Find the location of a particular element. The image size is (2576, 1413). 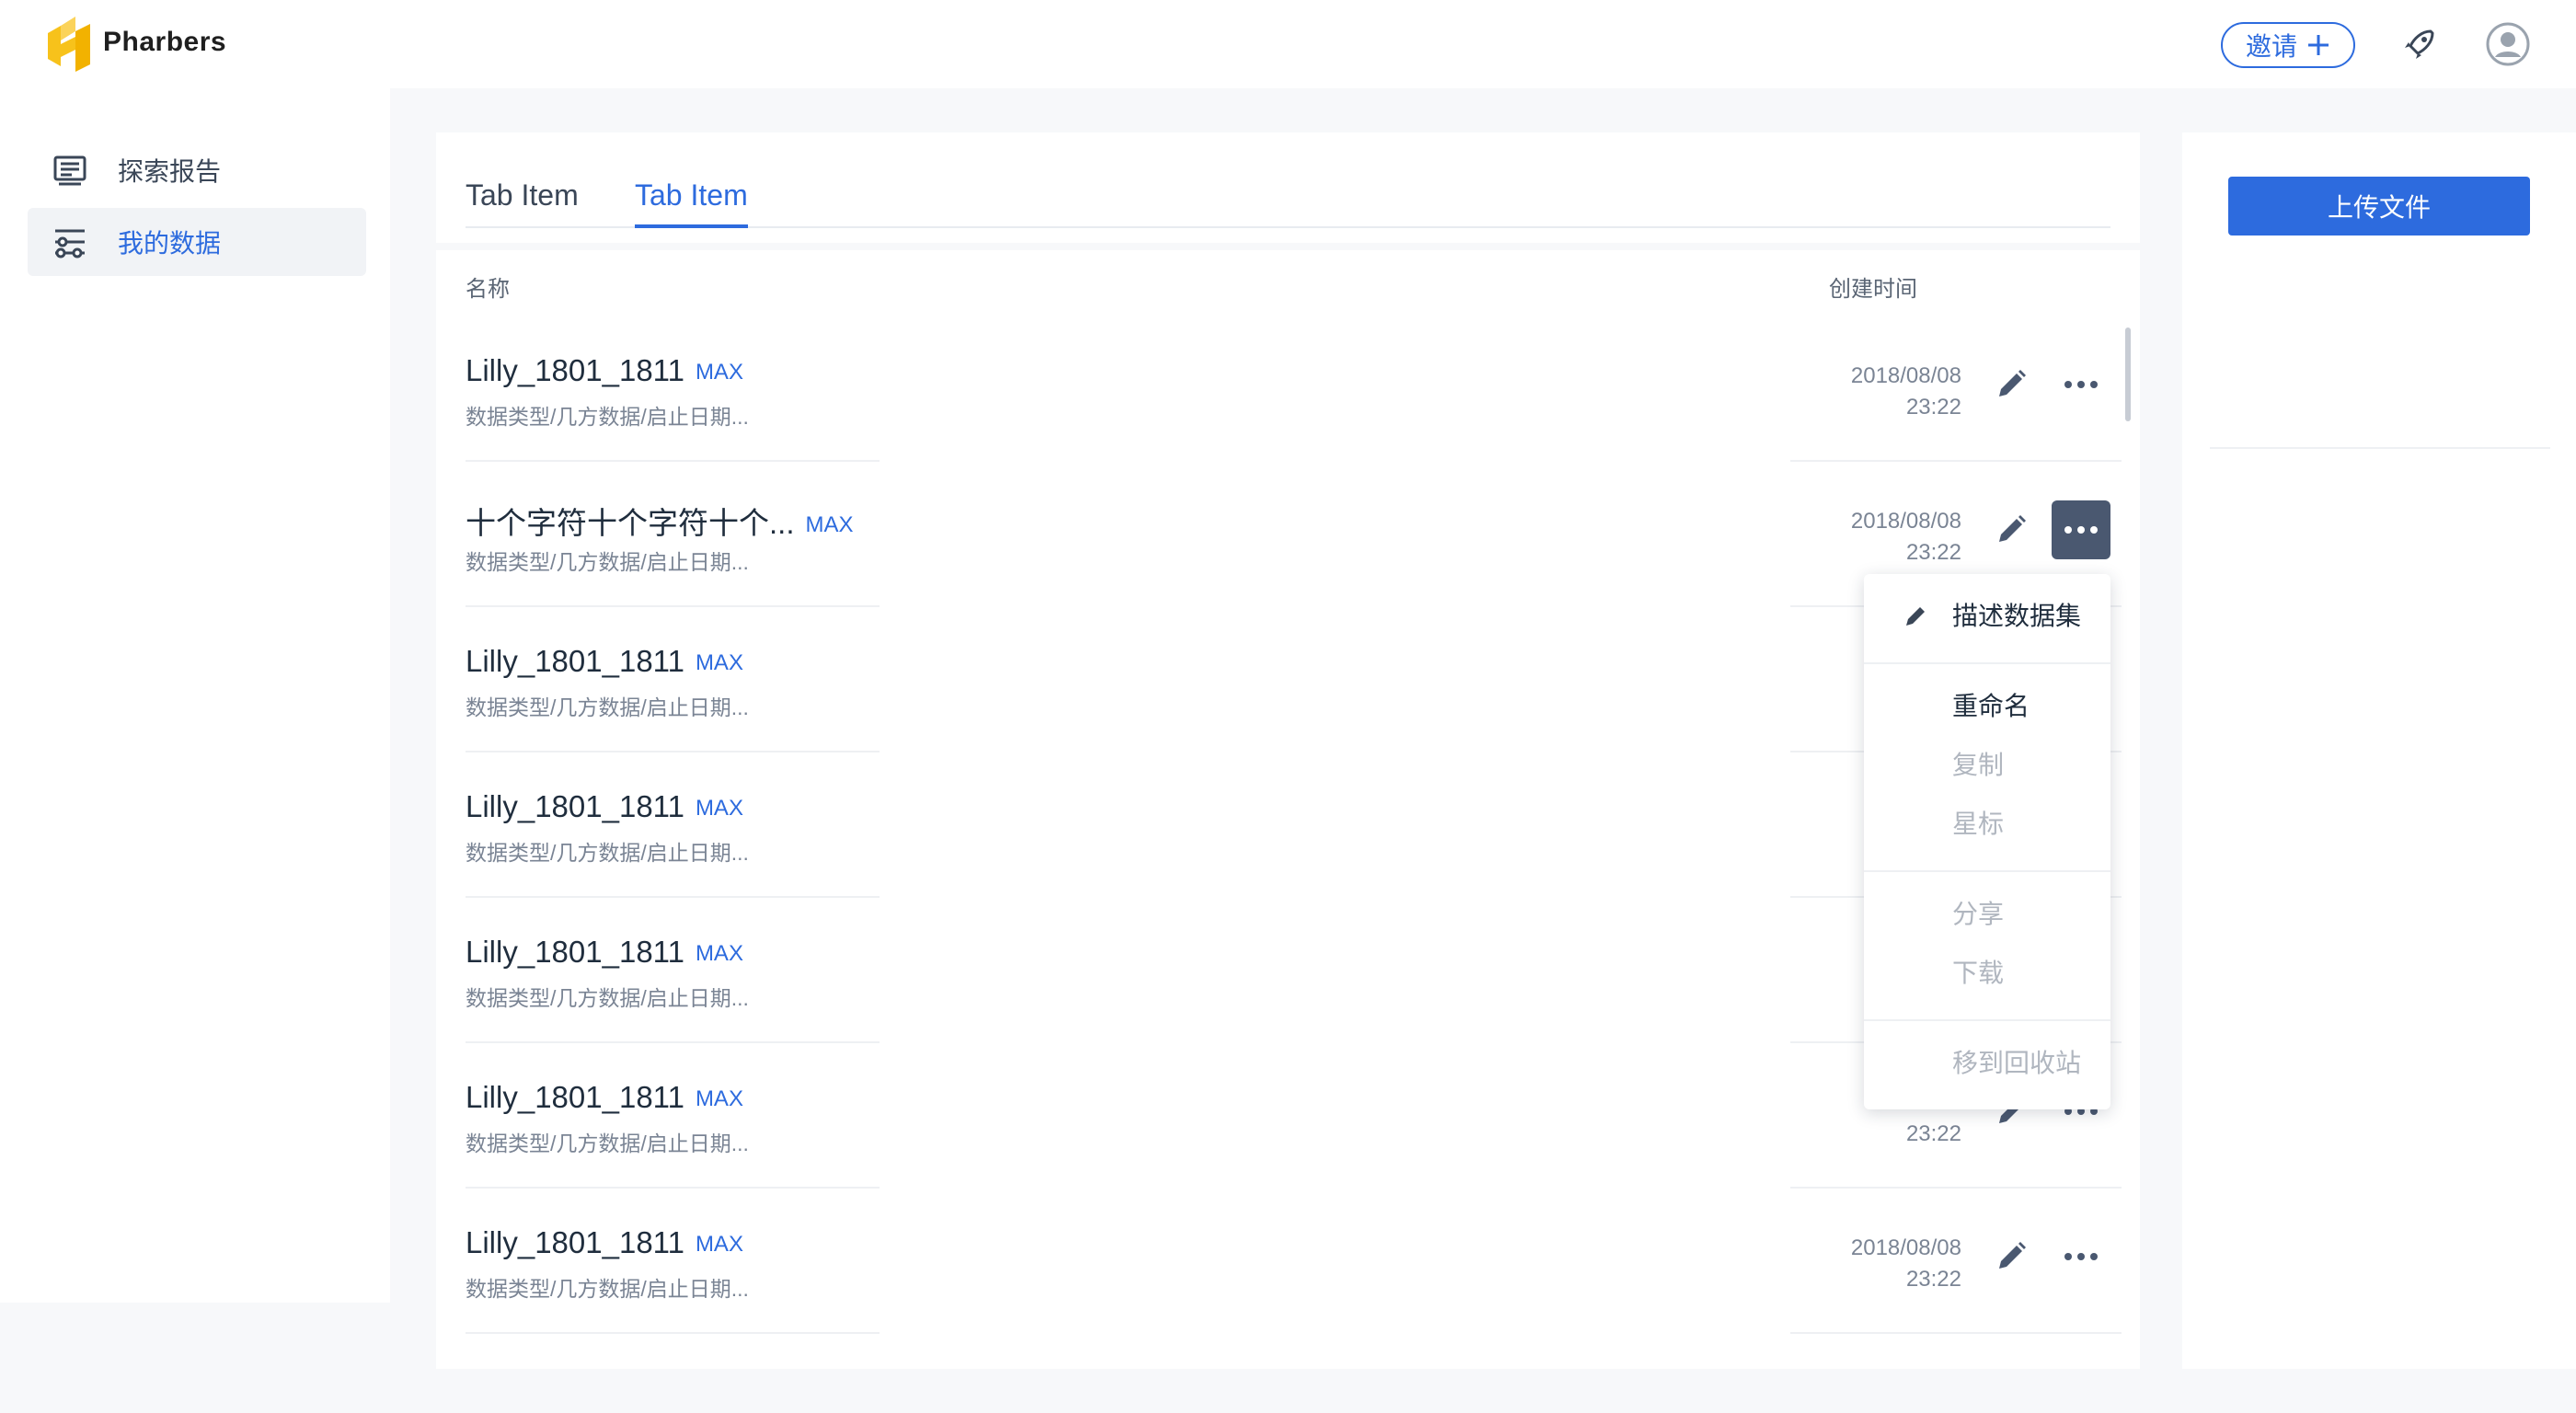

column-header-name: 名称 is located at coordinates (488, 289).